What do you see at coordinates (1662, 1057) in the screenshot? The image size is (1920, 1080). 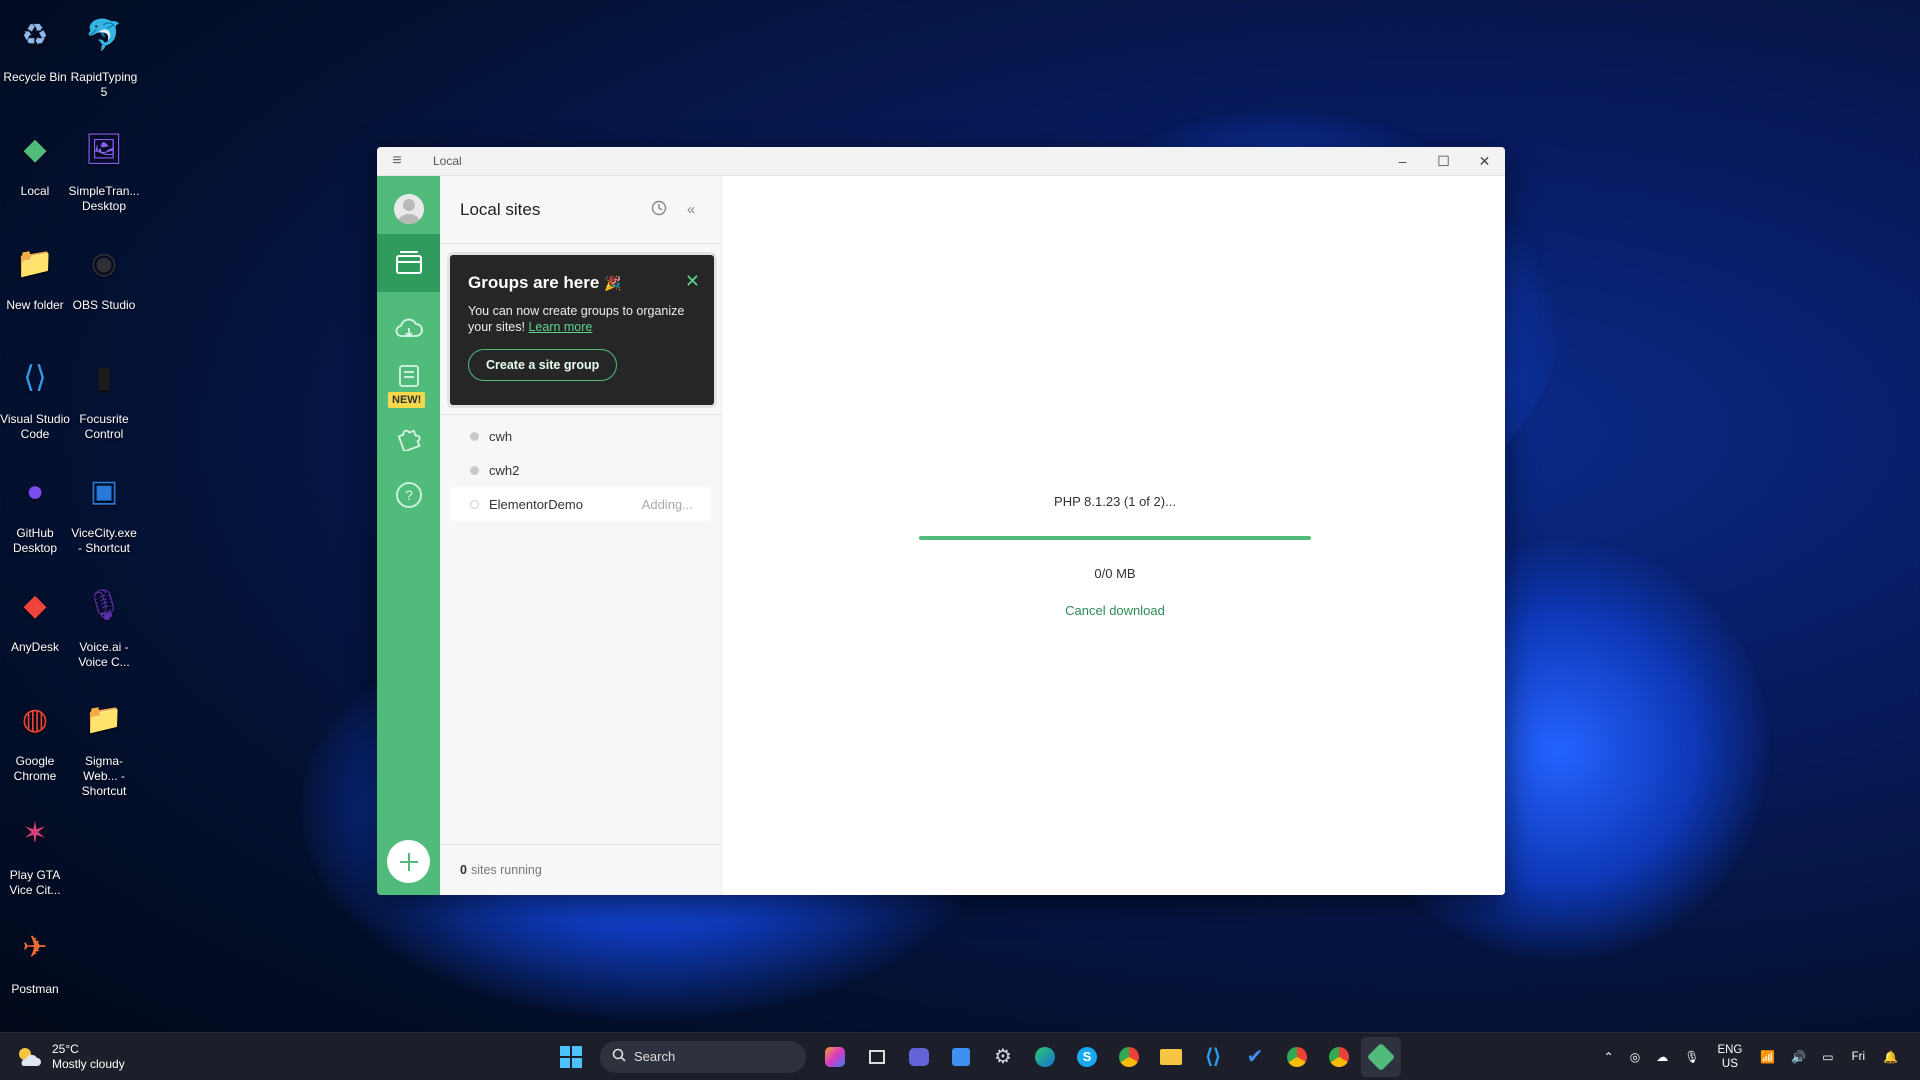 I see `onedrive-cloud-icon: ☁` at bounding box center [1662, 1057].